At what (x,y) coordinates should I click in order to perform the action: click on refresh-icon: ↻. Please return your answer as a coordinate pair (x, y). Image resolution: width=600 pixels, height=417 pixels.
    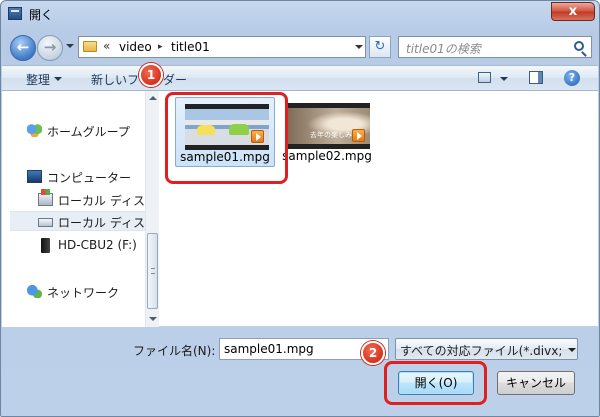
    Looking at the image, I should click on (380, 46).